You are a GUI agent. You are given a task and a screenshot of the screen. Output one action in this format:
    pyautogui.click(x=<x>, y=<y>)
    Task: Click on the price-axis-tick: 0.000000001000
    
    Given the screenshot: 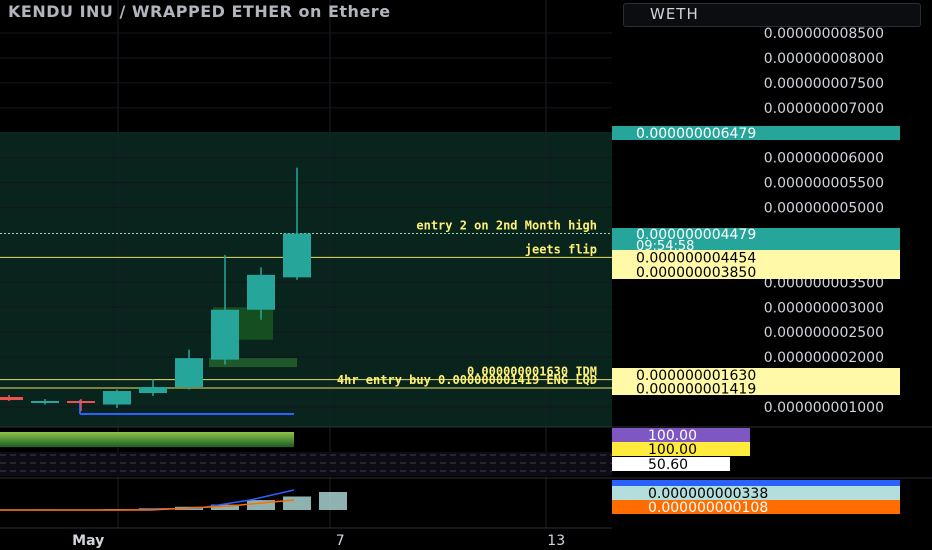 What is the action you would take?
    pyautogui.click(x=824, y=408)
    